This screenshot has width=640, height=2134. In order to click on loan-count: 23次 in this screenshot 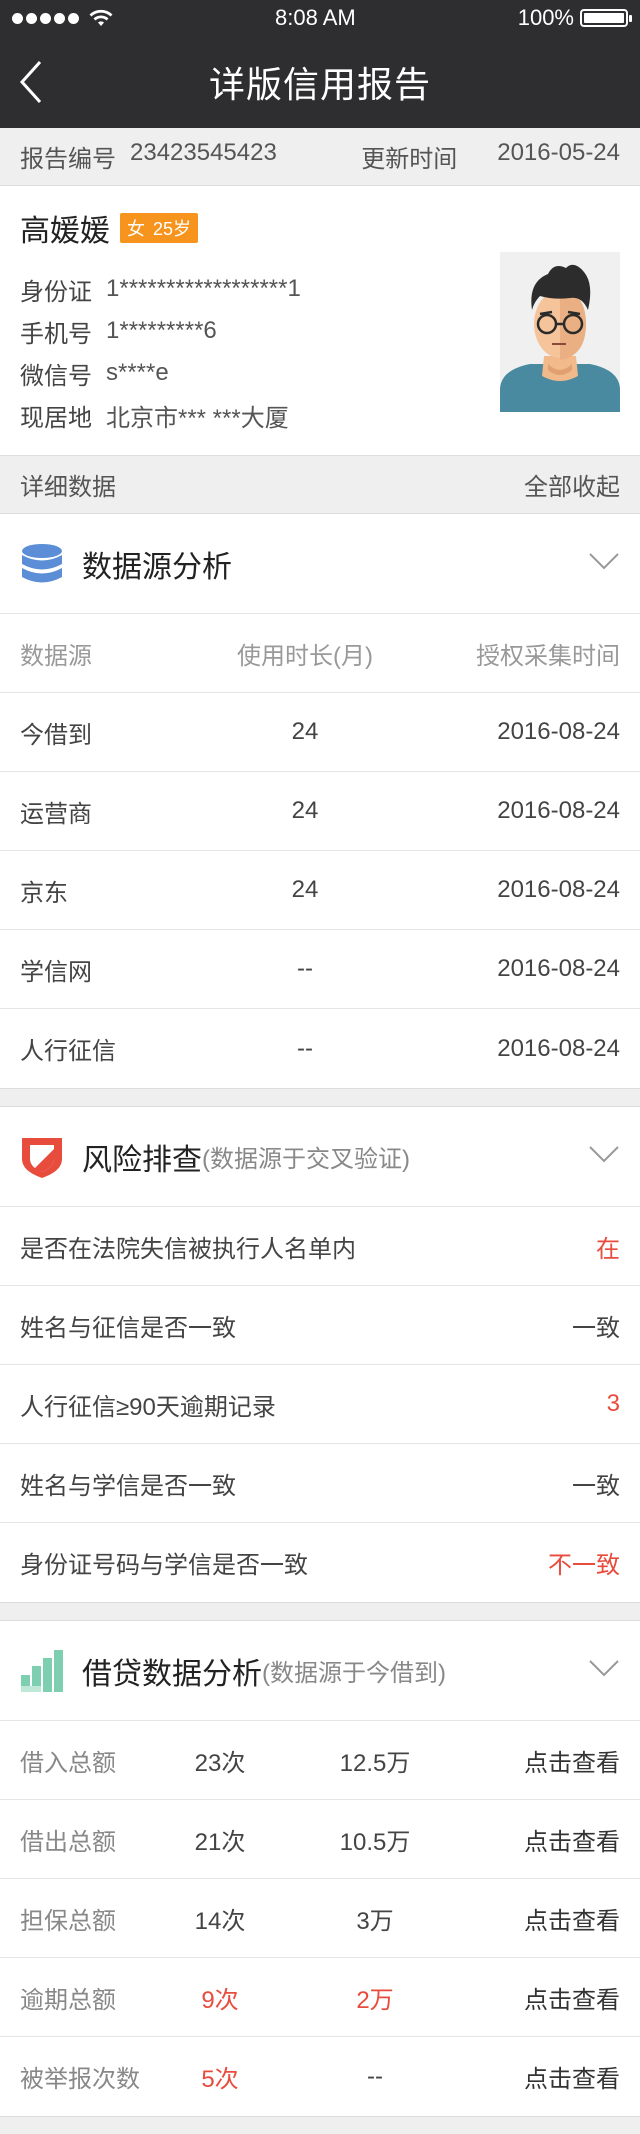, I will do `click(220, 1763)`.